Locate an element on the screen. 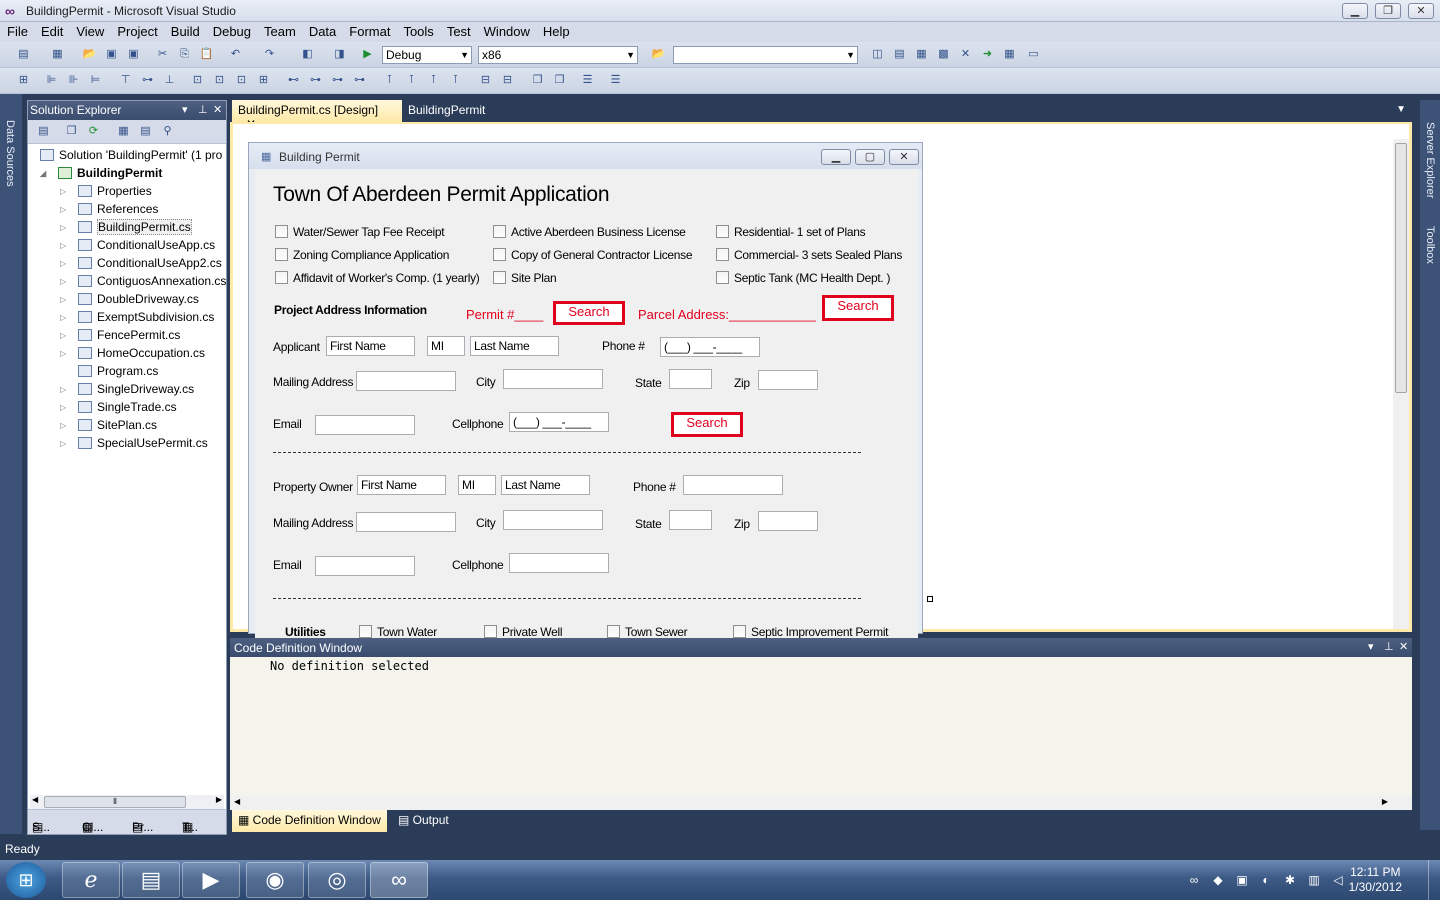 Image resolution: width=1440 pixels, height=900 pixels. menu-build: Build is located at coordinates (185, 30).